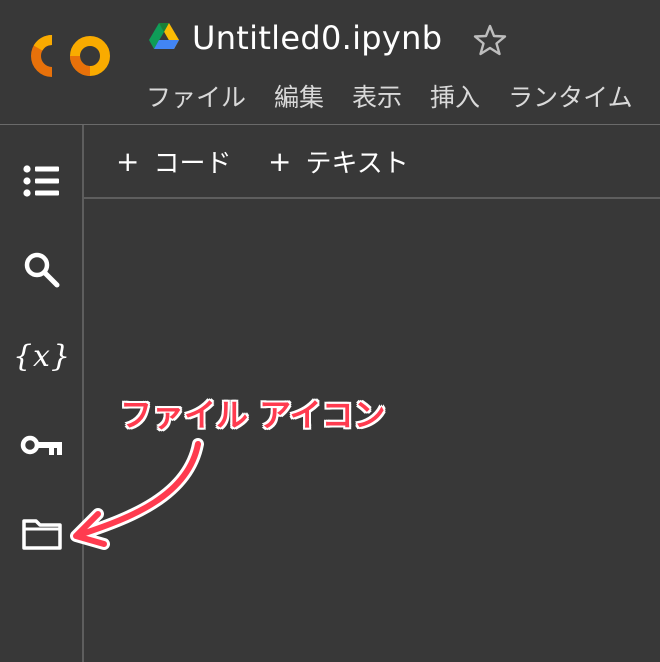  I want to click on folder-icon, so click(42, 534).